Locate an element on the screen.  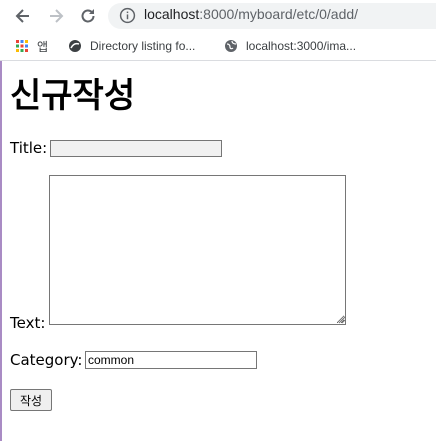
globe-icon is located at coordinates (231, 46).